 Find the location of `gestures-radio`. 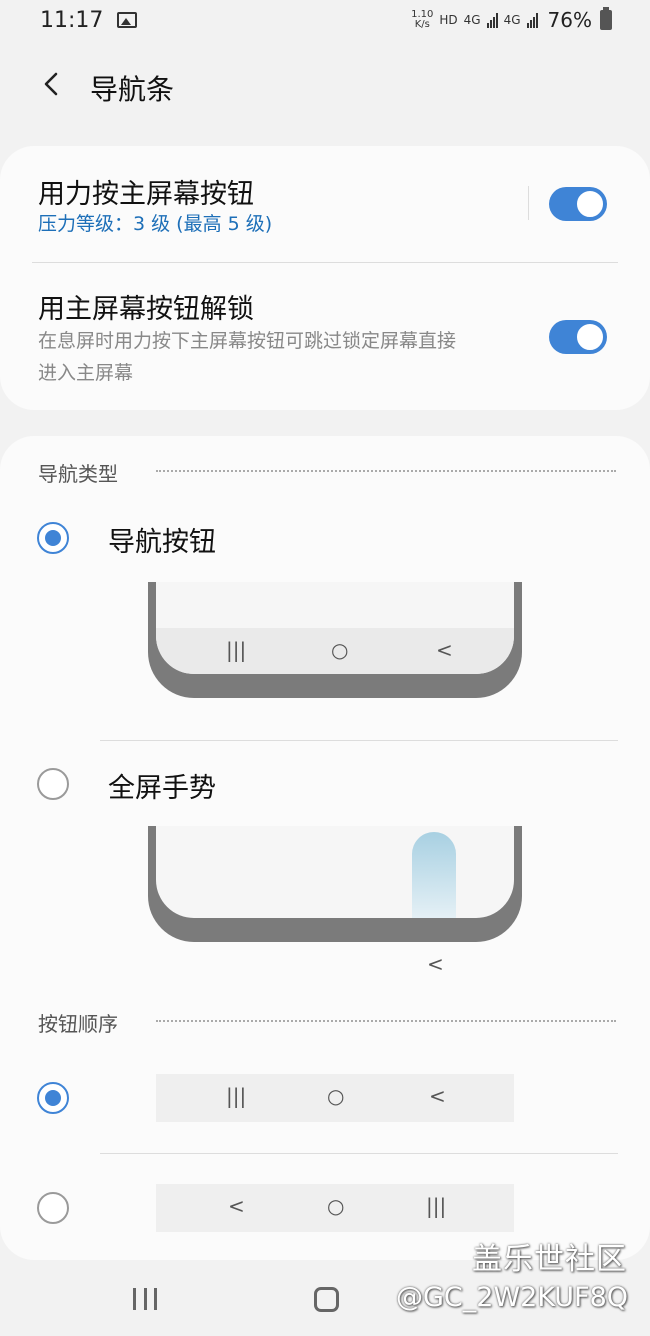

gestures-radio is located at coordinates (53, 784).